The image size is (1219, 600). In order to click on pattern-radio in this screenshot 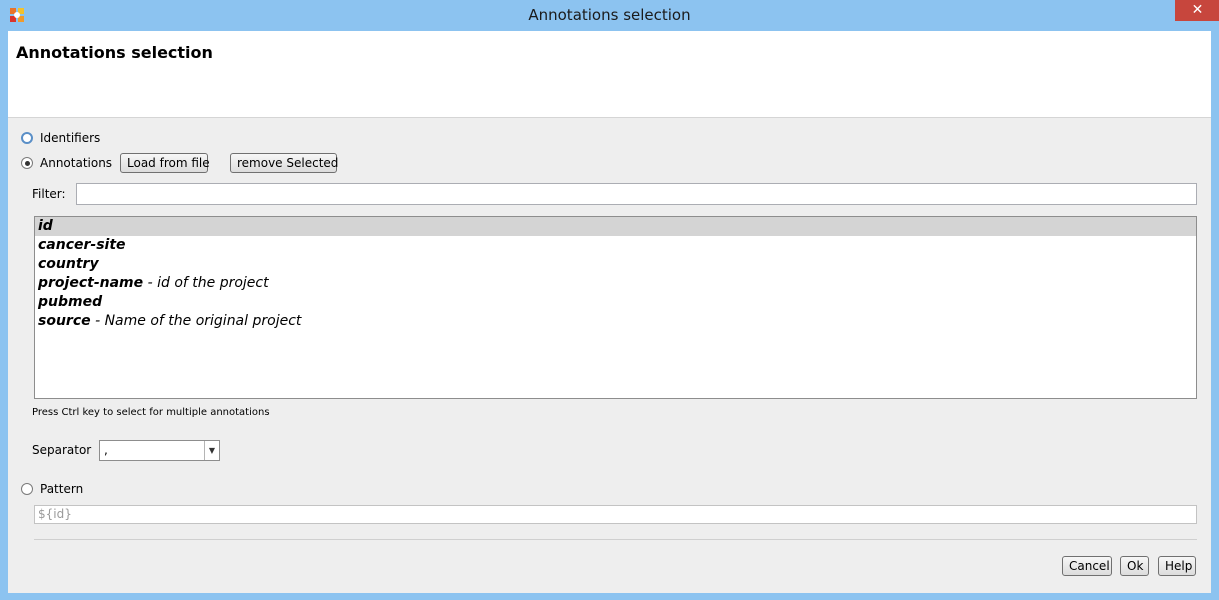, I will do `click(27, 489)`.